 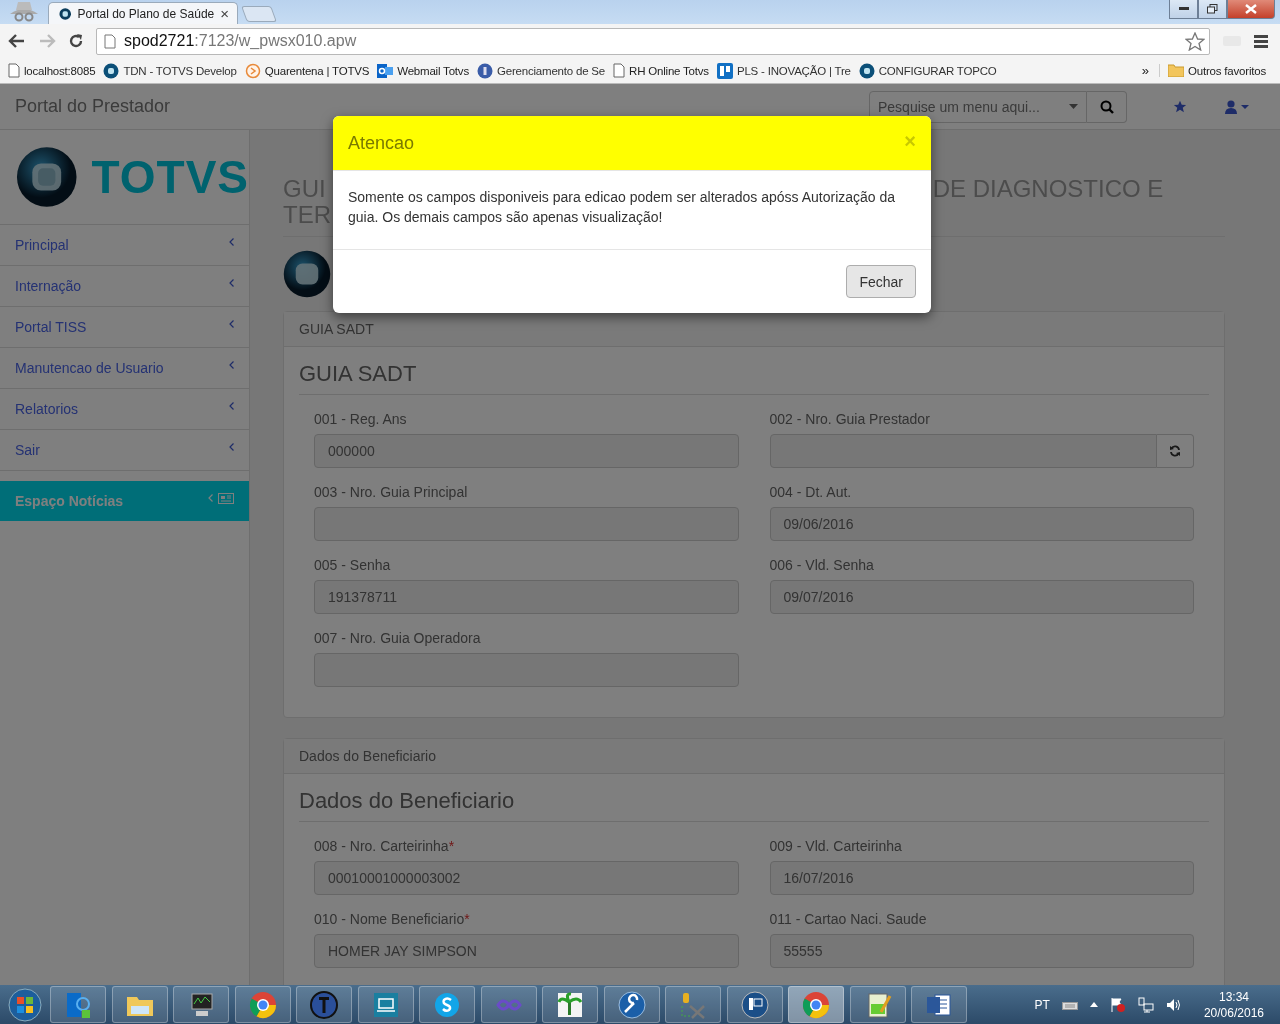 What do you see at coordinates (787, 70) in the screenshot?
I see `bookmark: PLS - INOVAÇÃO | Tre` at bounding box center [787, 70].